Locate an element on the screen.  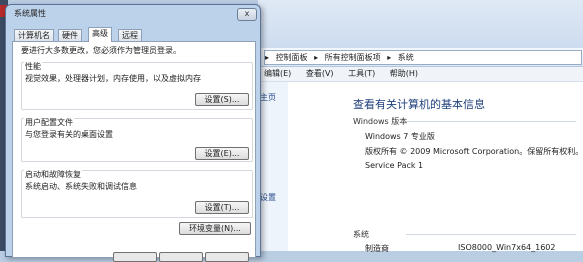
tab-hardware: 硬件 is located at coordinates (70, 35).